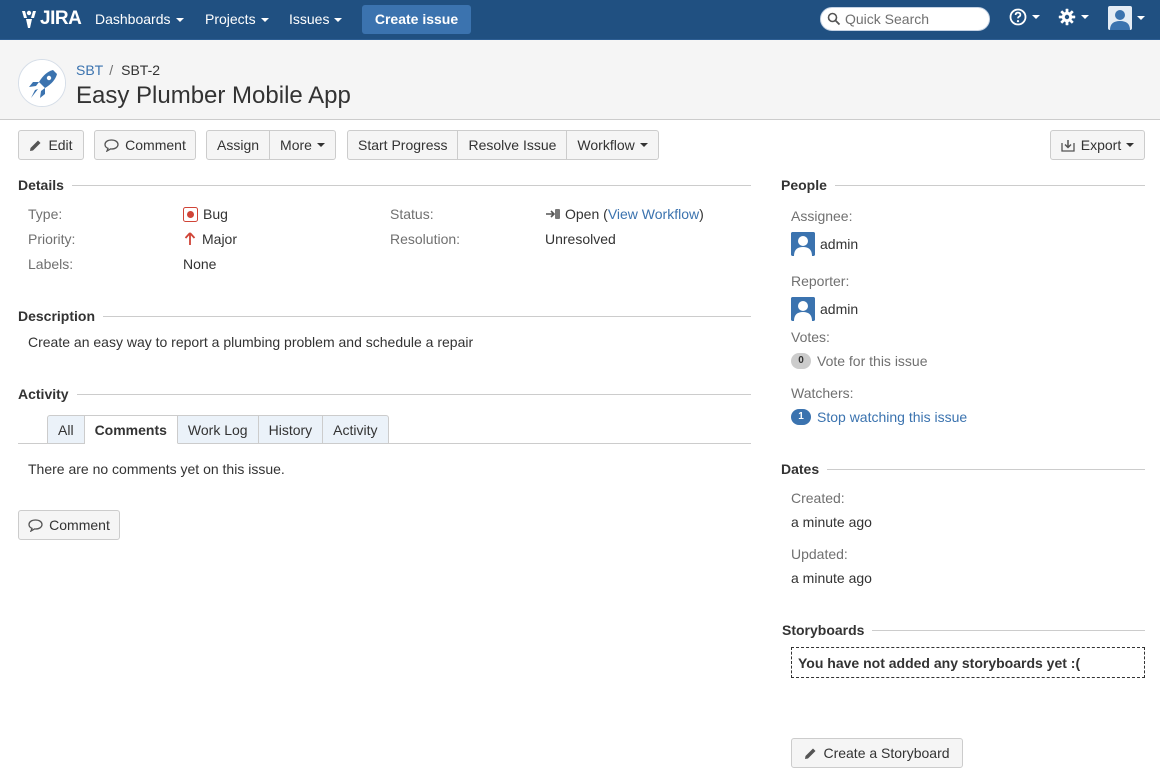  What do you see at coordinates (66, 429) in the screenshot?
I see `tab-all: All` at bounding box center [66, 429].